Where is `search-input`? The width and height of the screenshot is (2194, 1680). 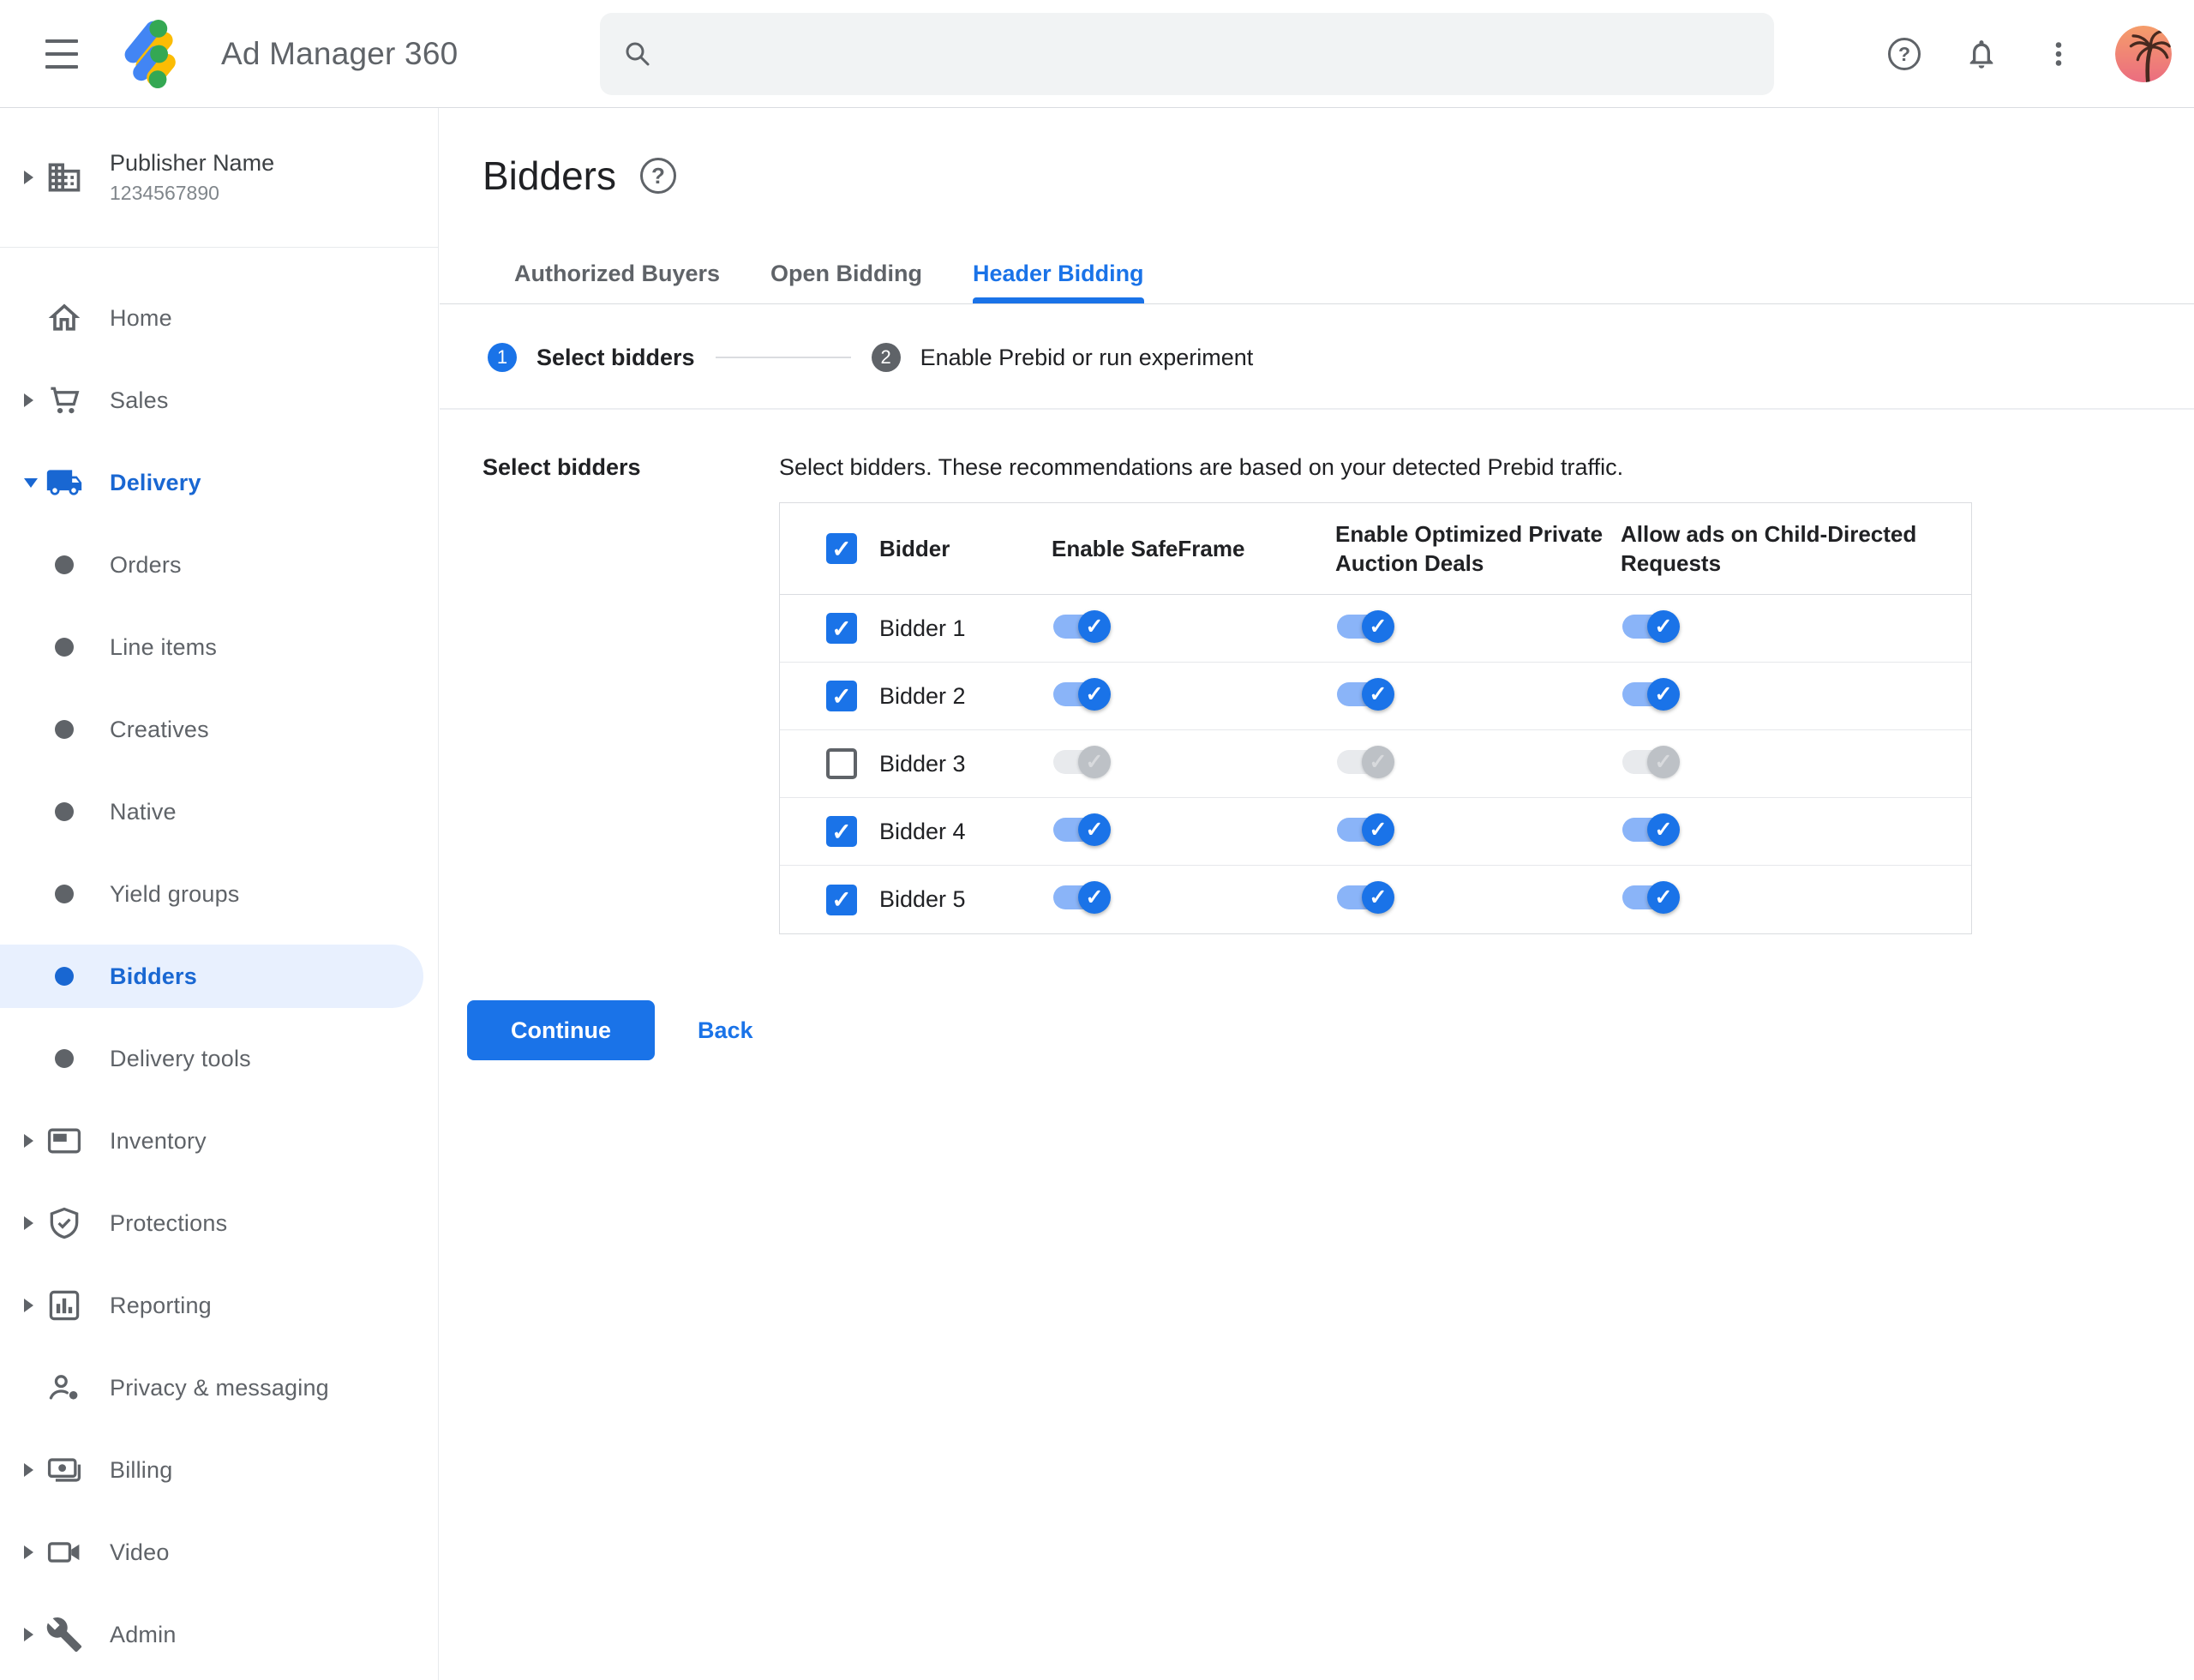
search-input is located at coordinates (1213, 54).